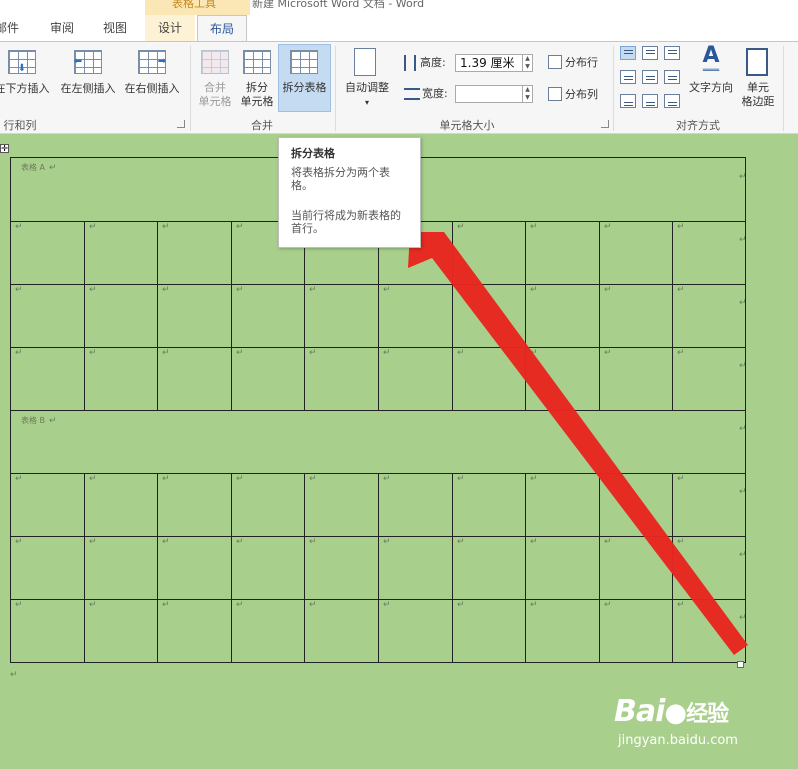 The image size is (798, 769). I want to click on rows-cols-launcher-icon, so click(181, 124).